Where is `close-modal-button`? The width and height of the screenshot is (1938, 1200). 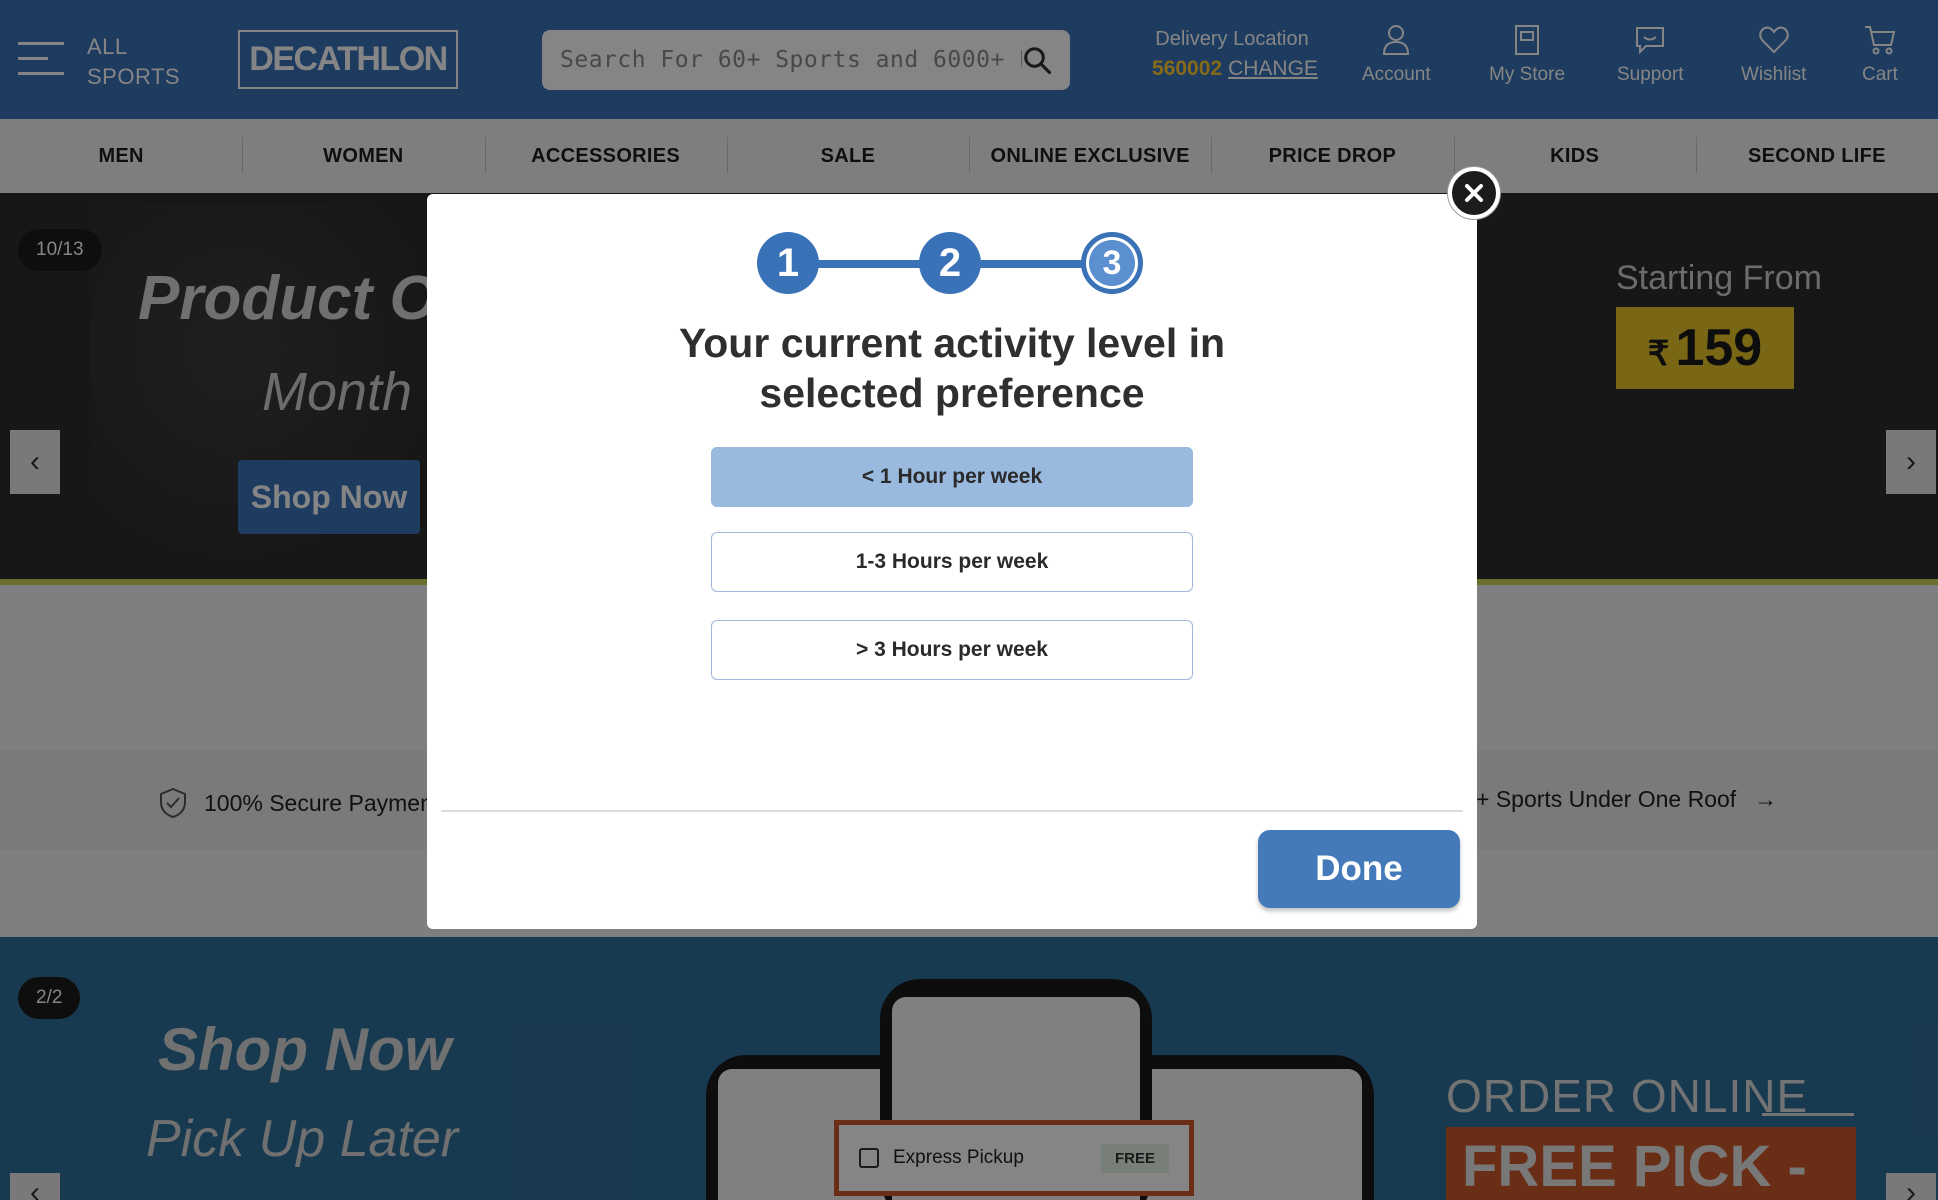
close-modal-button is located at coordinates (1474, 193).